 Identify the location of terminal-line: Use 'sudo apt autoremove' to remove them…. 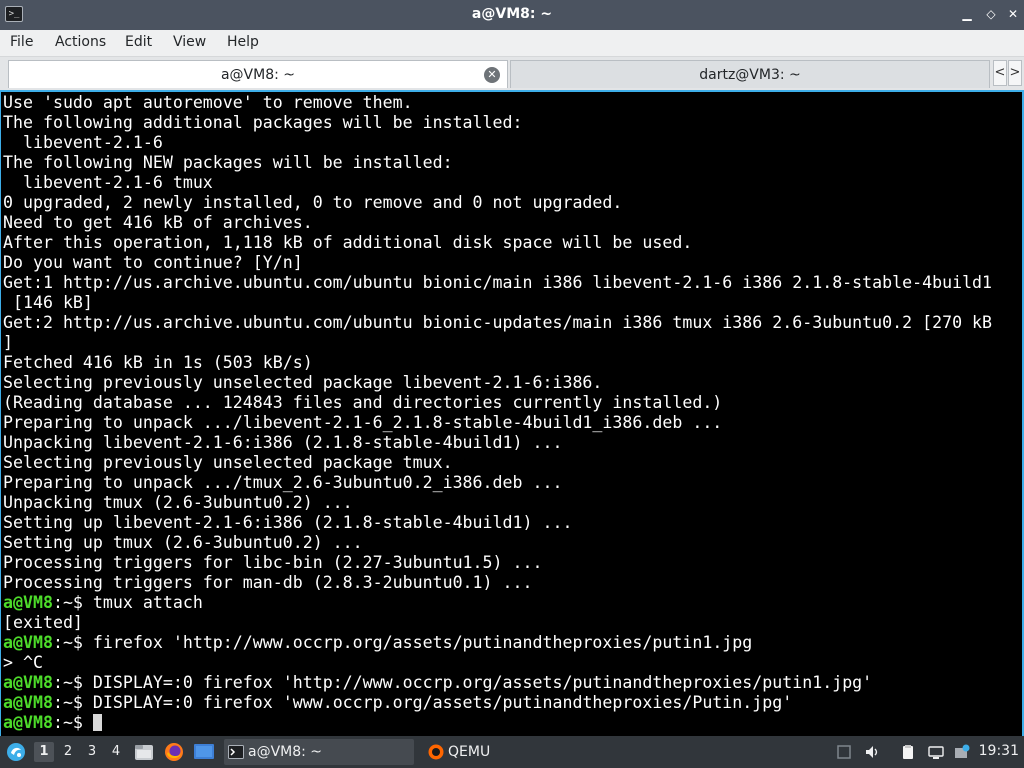
(497, 103).